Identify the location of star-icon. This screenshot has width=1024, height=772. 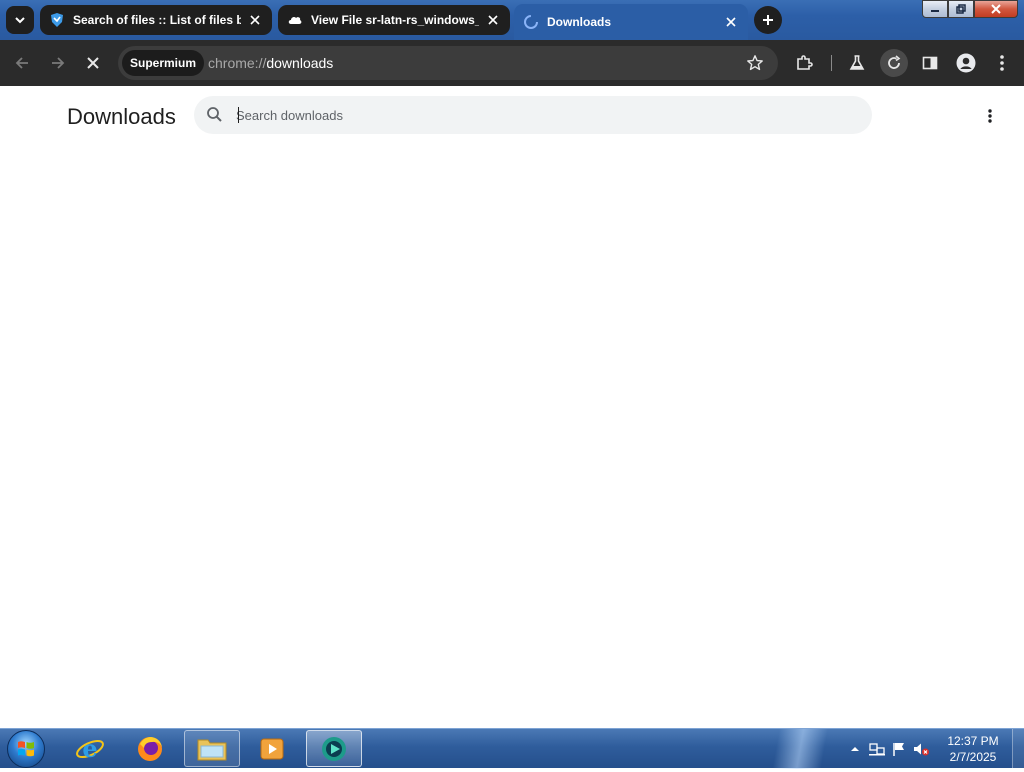
(755, 63).